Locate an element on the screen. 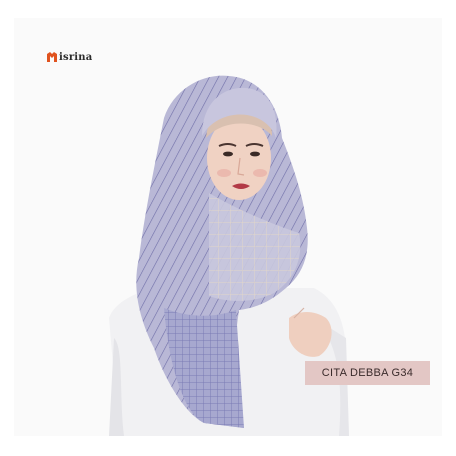  brand-logo: isrina is located at coordinates (69, 57).